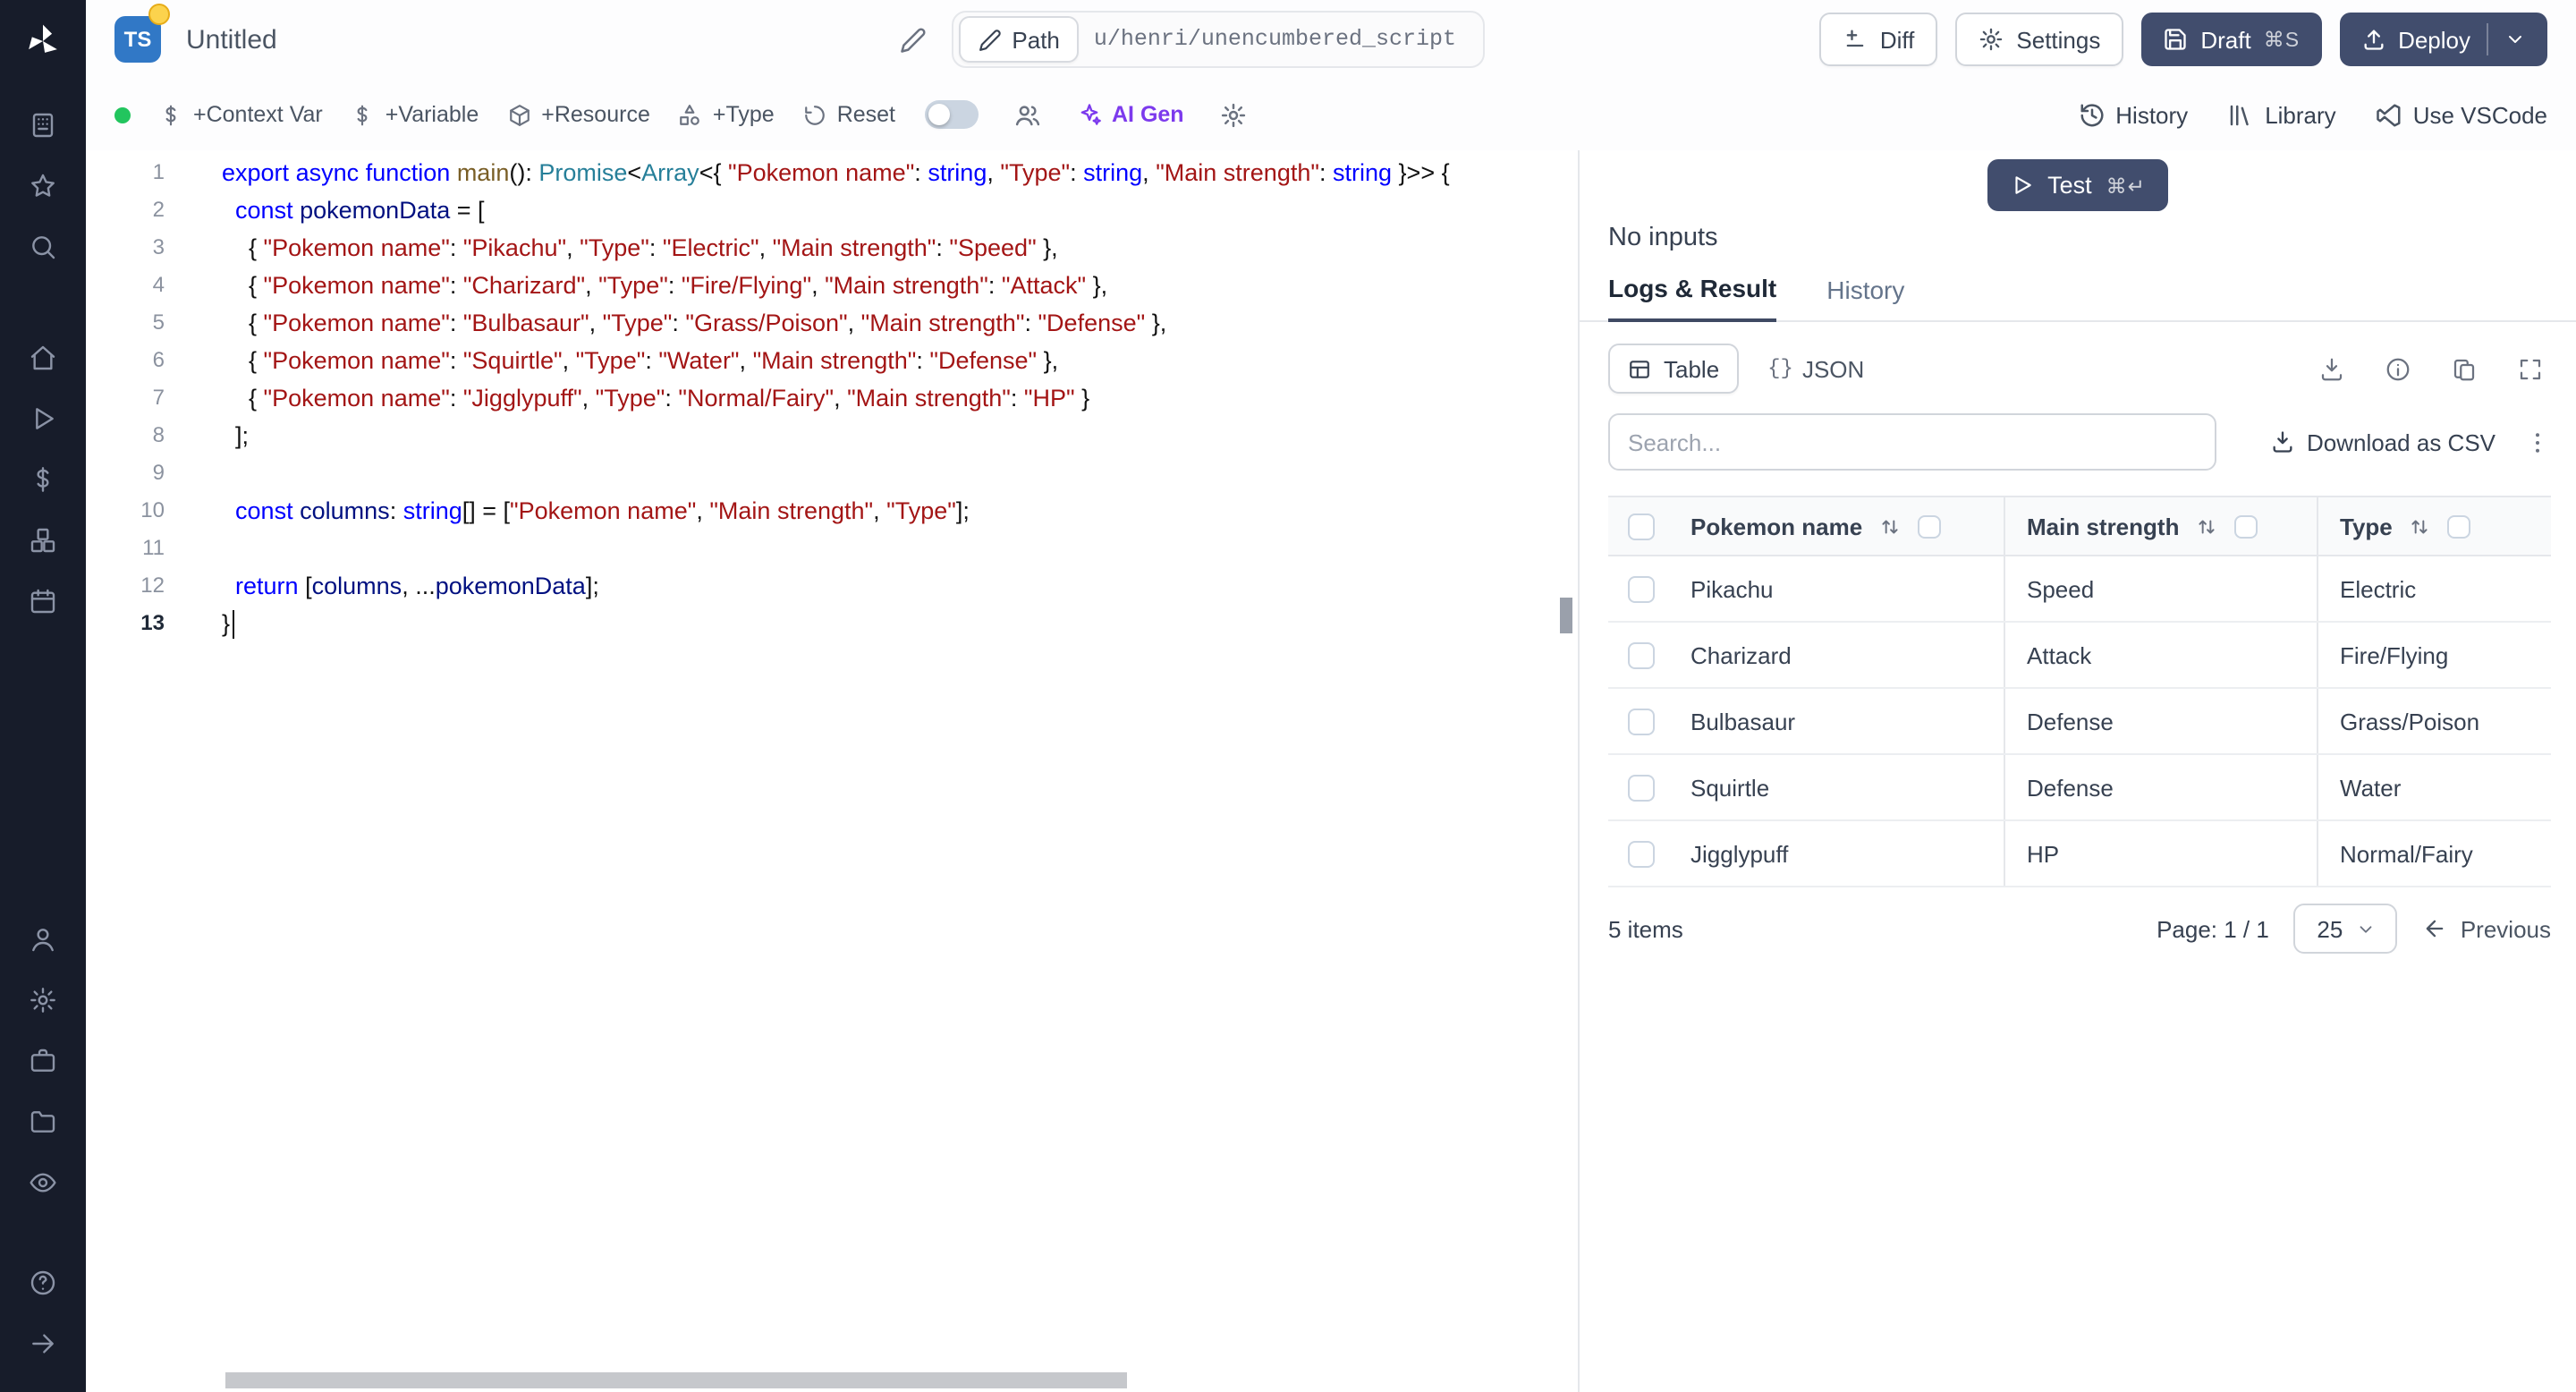  I want to click on no-inputs-label: No inputs, so click(1663, 238).